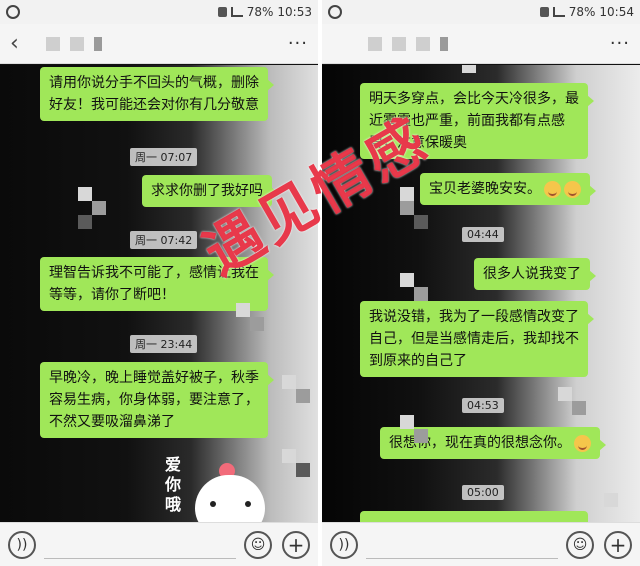 The image size is (640, 566). Describe the element at coordinates (493, 443) in the screenshot. I see `message-bubble: 很想你，现在真的很想念你。` at that location.